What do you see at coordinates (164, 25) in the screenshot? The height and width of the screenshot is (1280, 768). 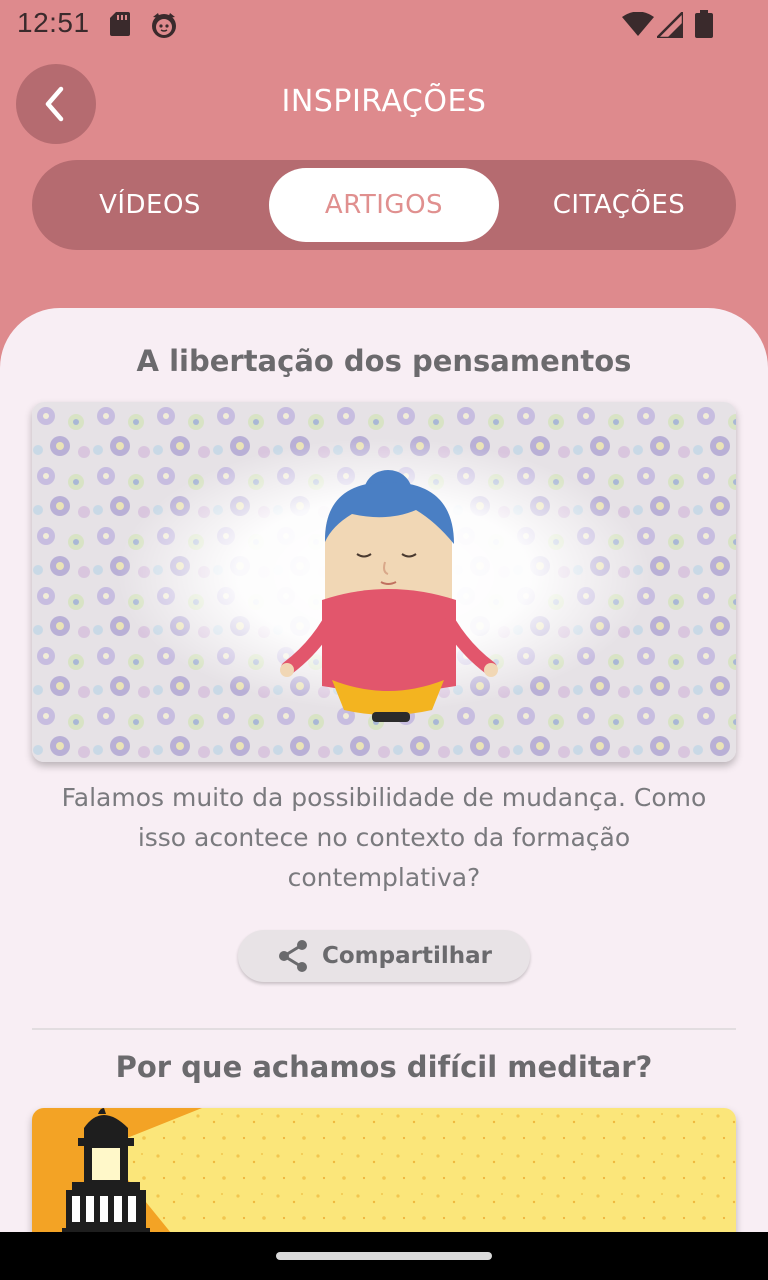 I see `cat-notification-icon` at bounding box center [164, 25].